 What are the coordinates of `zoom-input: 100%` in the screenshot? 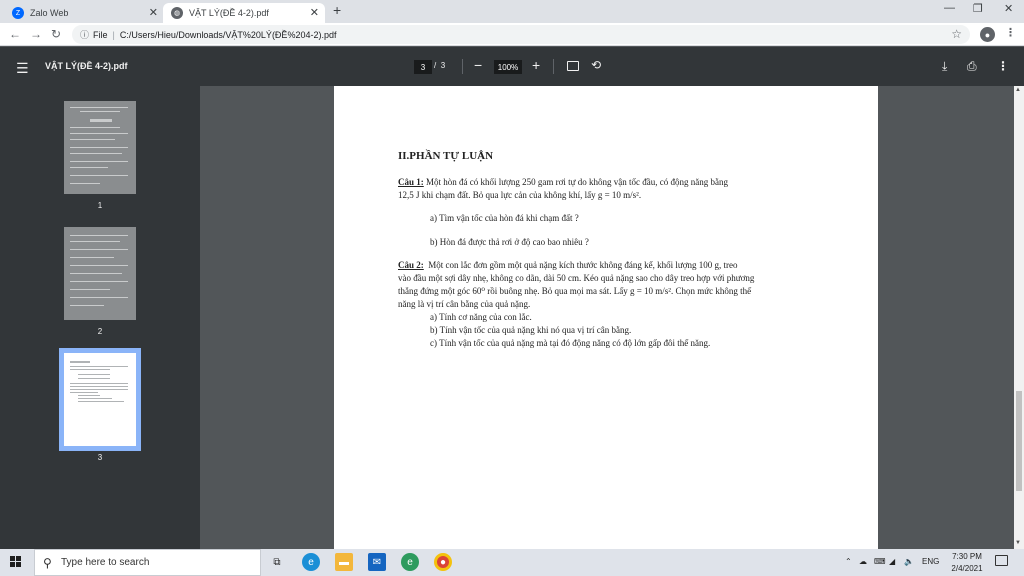 It's located at (508, 67).